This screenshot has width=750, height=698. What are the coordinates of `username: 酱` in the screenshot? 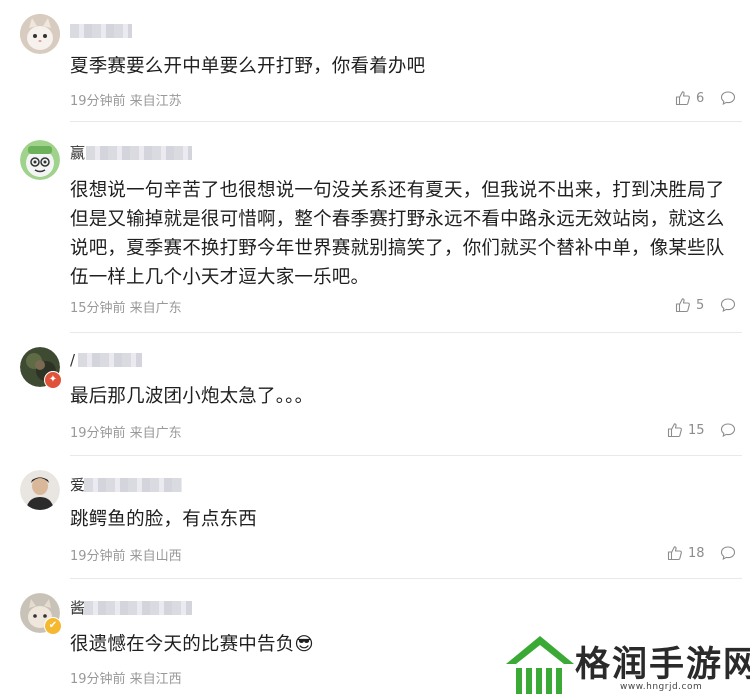 It's located at (135, 608).